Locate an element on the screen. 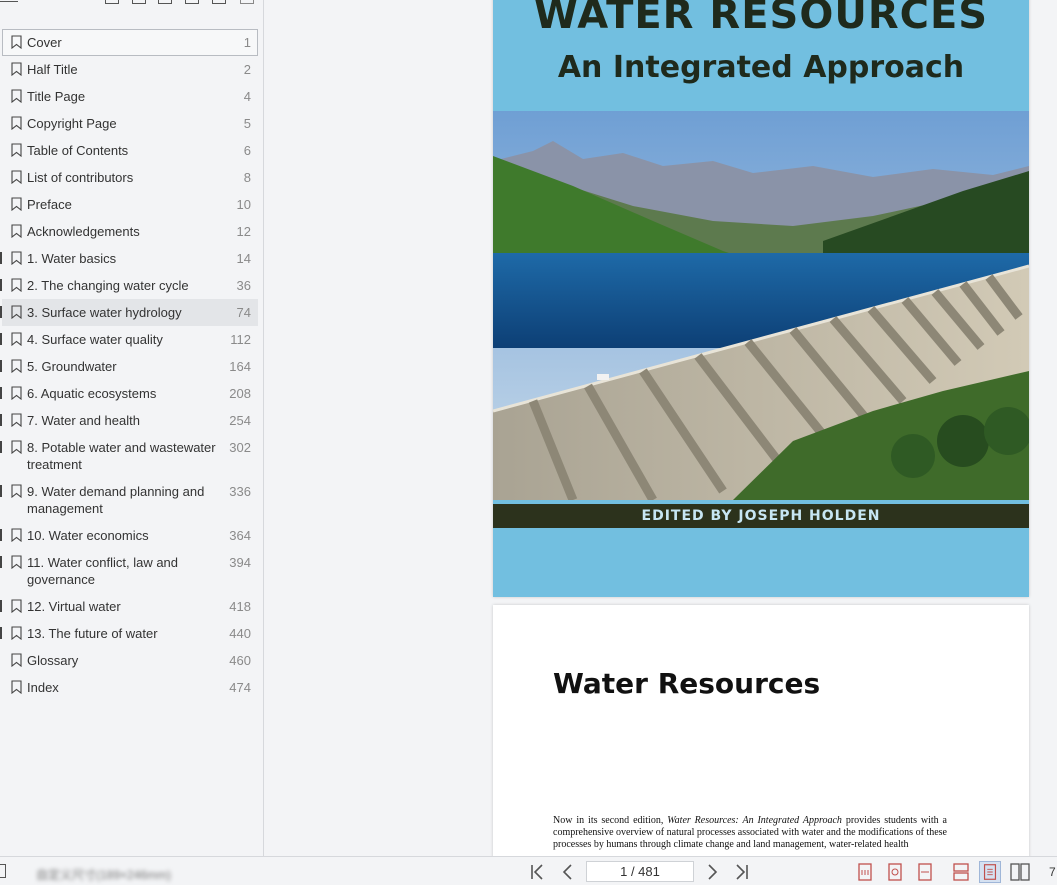 The height and width of the screenshot is (885, 1057). bookmark-label: Title Page is located at coordinates (56, 96).